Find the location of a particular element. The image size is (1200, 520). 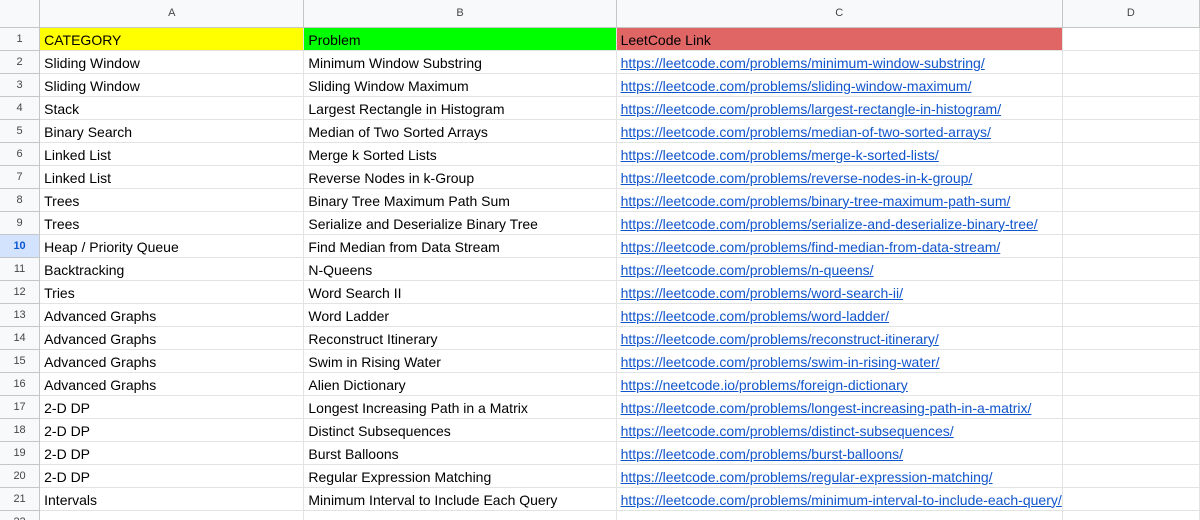

cell-category: Stack is located at coordinates (172, 108).